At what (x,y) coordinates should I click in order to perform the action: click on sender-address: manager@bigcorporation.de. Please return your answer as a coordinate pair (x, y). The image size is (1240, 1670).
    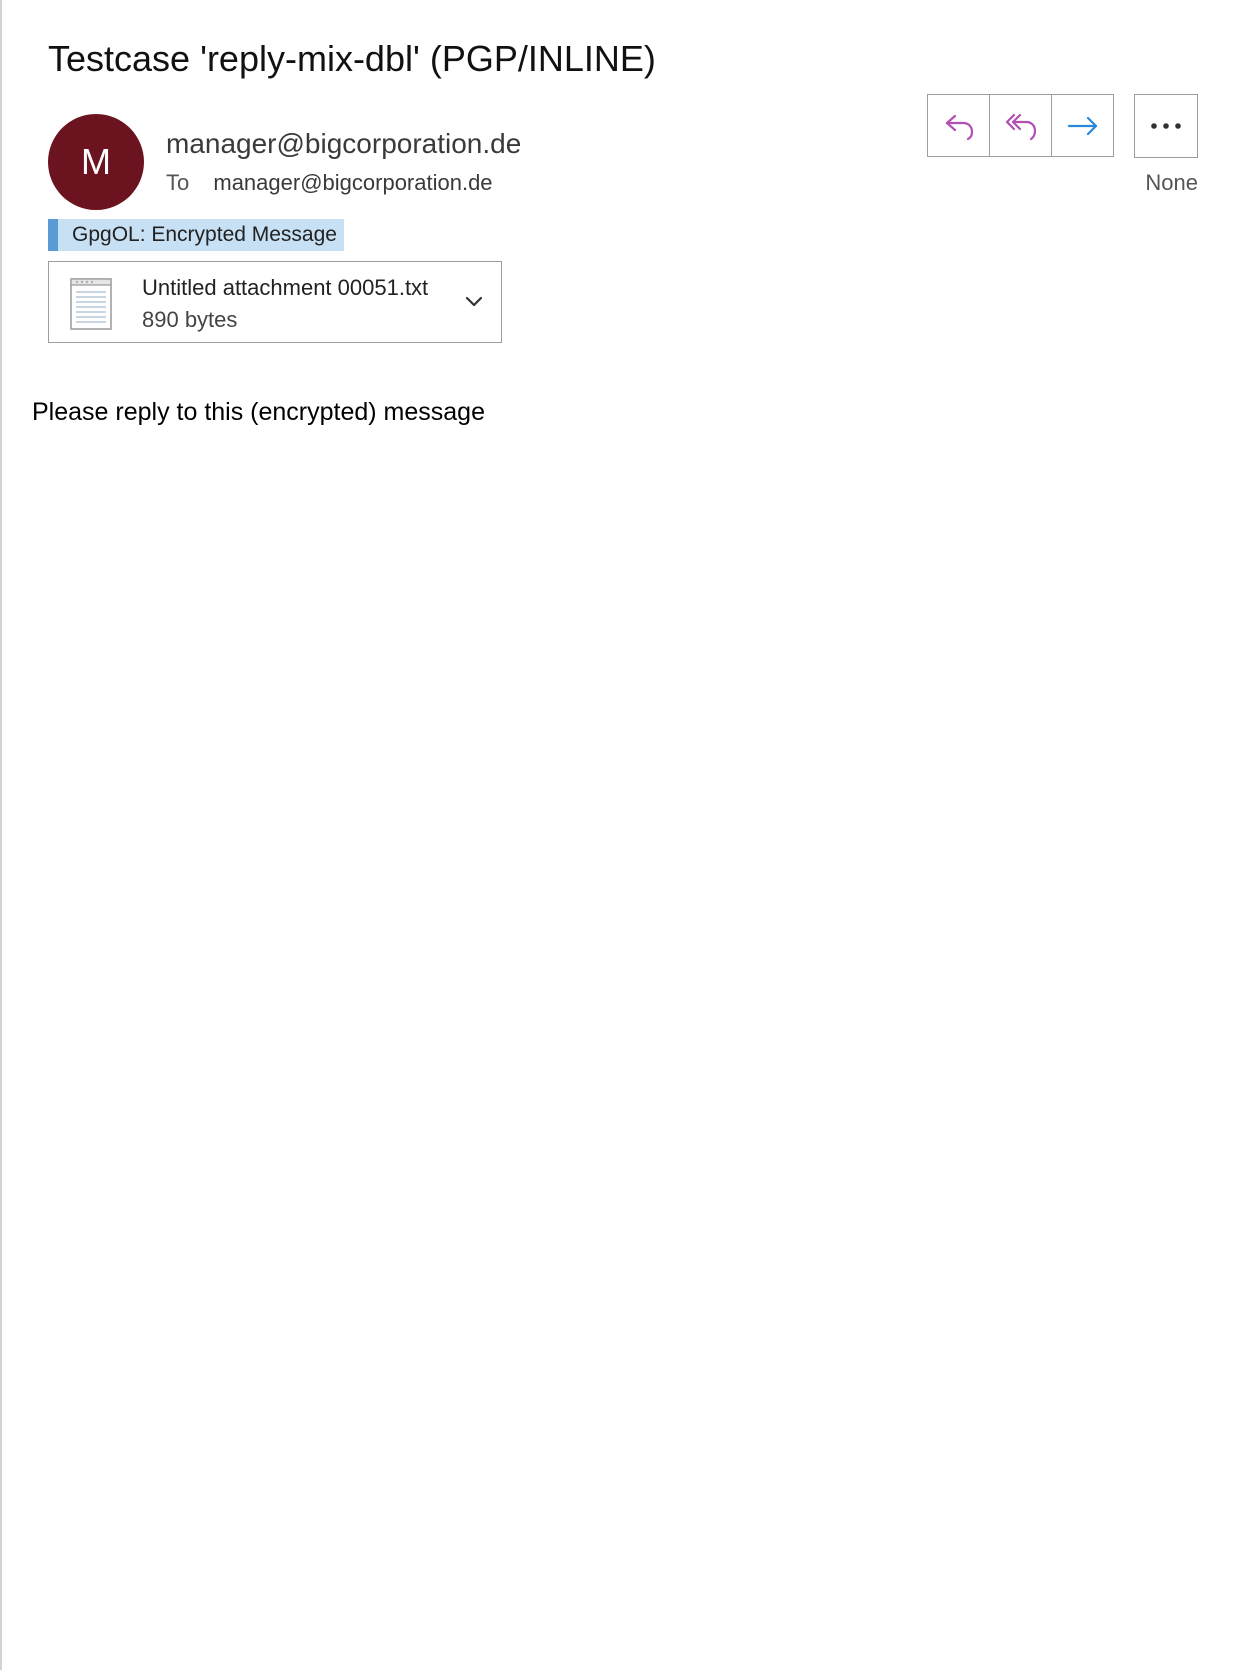
    Looking at the image, I should click on (343, 144).